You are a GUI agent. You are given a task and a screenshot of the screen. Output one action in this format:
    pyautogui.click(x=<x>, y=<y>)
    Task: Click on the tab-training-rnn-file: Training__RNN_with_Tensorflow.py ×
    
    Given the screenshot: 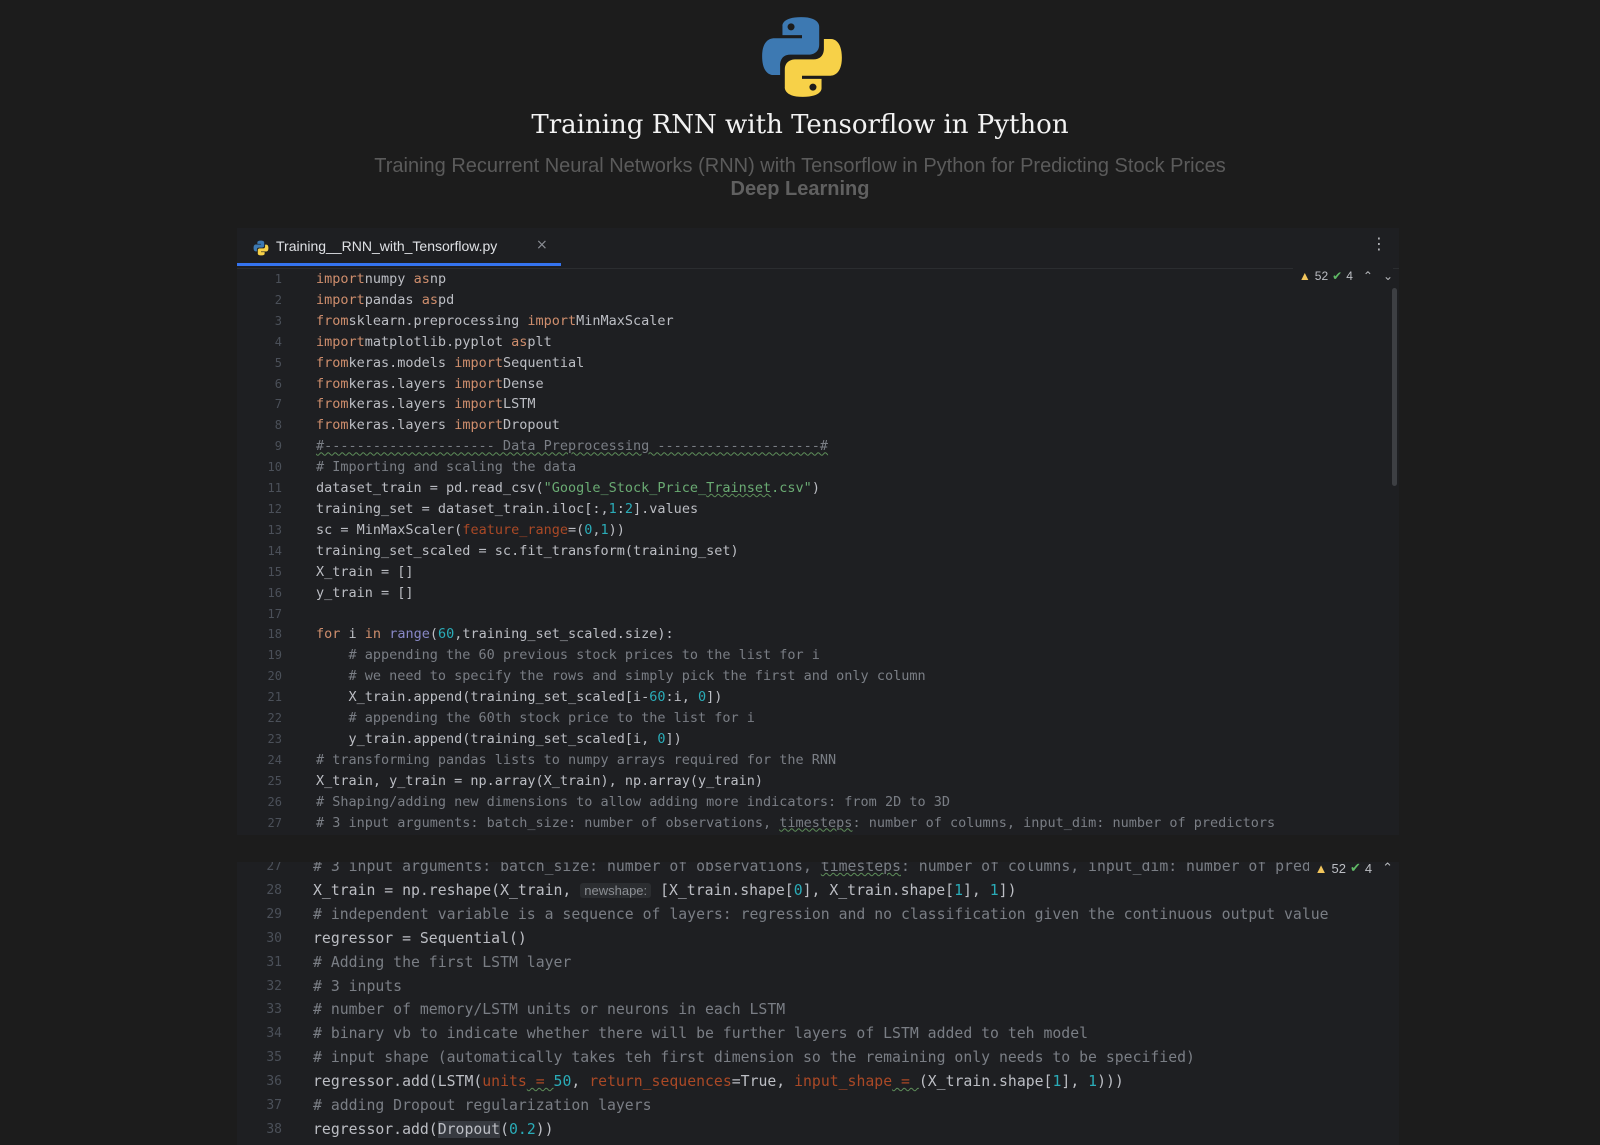 What is the action you would take?
    pyautogui.click(x=399, y=247)
    